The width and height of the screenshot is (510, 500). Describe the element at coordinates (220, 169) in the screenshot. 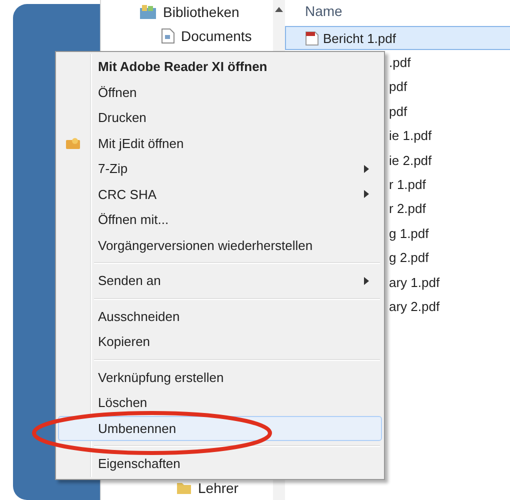

I see `menu-item: 7-Zip` at that location.